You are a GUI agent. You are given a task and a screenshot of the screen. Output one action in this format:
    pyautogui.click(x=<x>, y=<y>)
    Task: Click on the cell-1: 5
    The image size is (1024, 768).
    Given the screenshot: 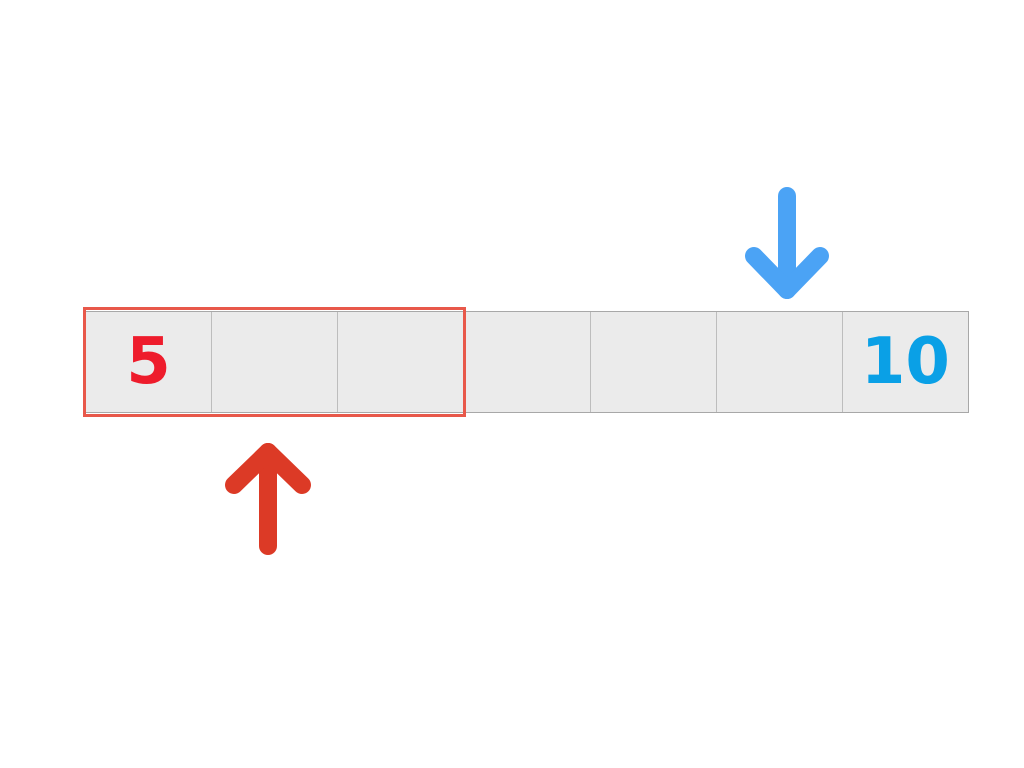 What is the action you would take?
    pyautogui.click(x=149, y=362)
    